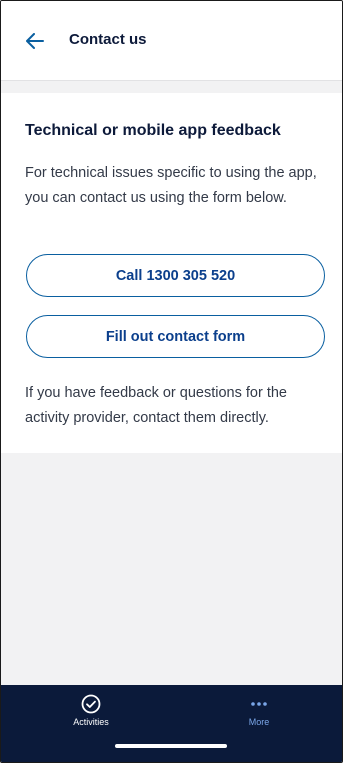  Describe the element at coordinates (175, 336) in the screenshot. I see `contact-form-button: Fill out contact form` at that location.